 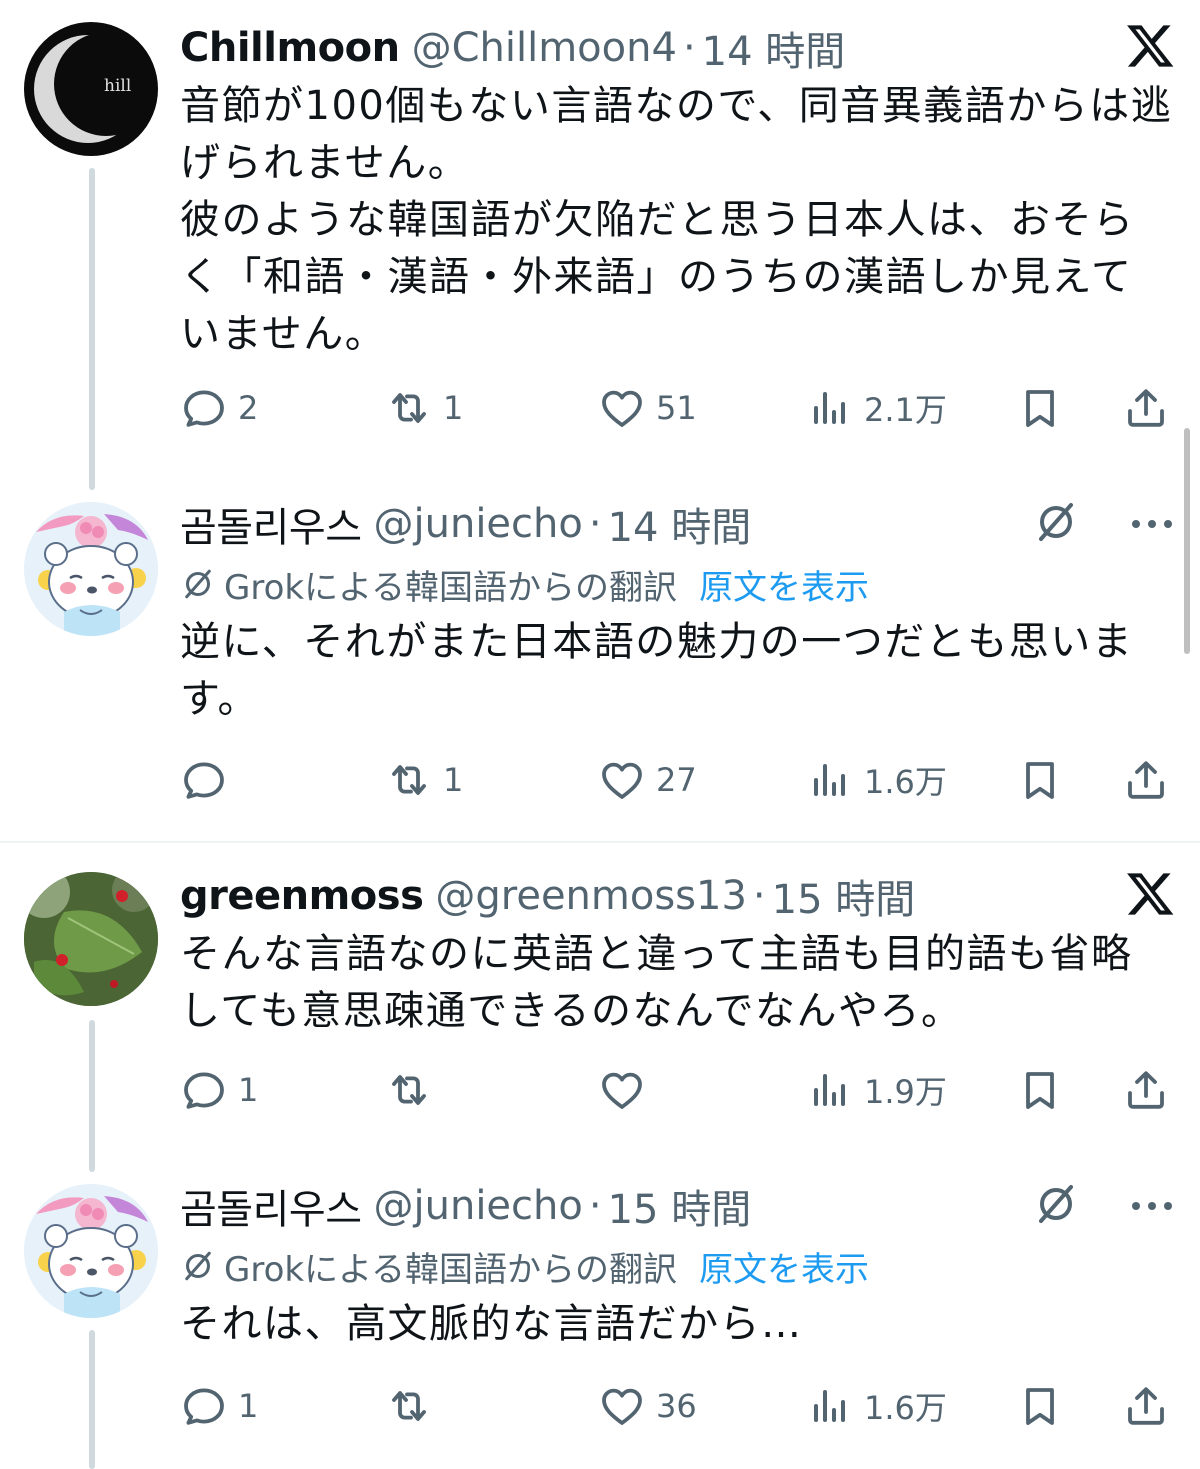 I want to click on post-header: 곰돌리우스 @juniecho · 14 時間, so click(x=678, y=524).